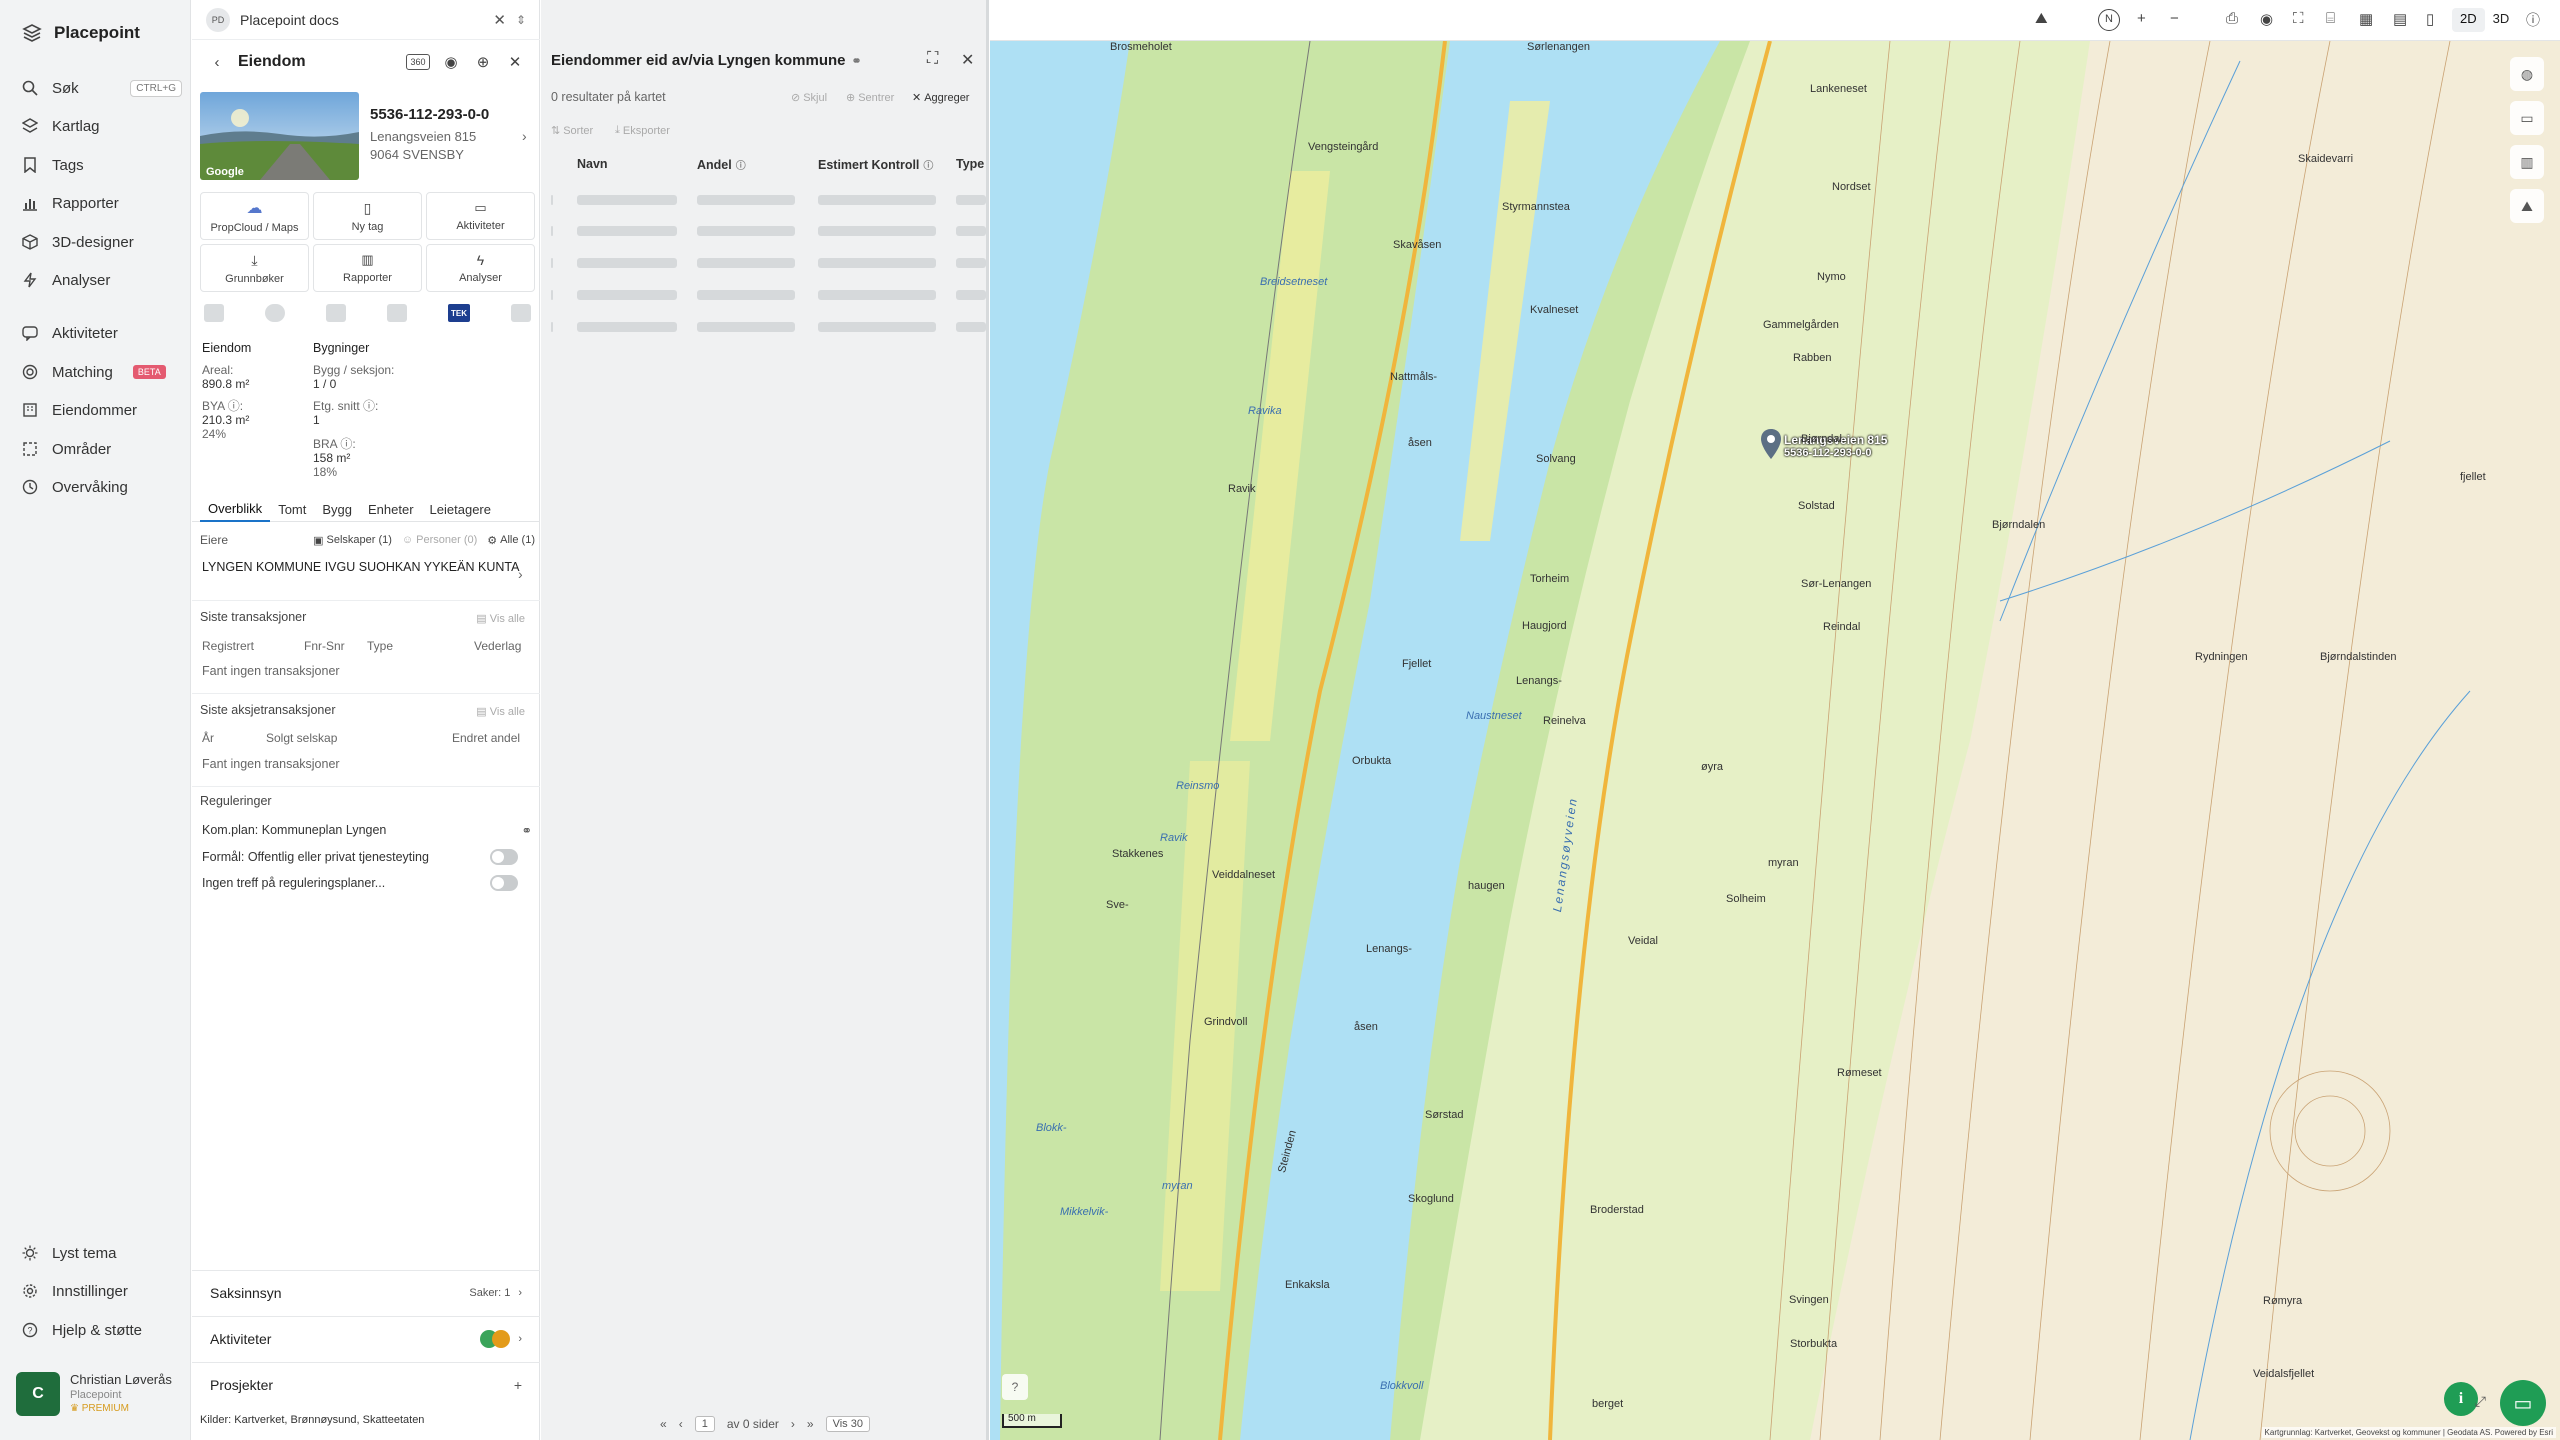 The image size is (2560, 1440). Describe the element at coordinates (367, 830) in the screenshot. I see `regulation-row: Kom.plan: Kommuneplan Lyngen ⚭` at that location.